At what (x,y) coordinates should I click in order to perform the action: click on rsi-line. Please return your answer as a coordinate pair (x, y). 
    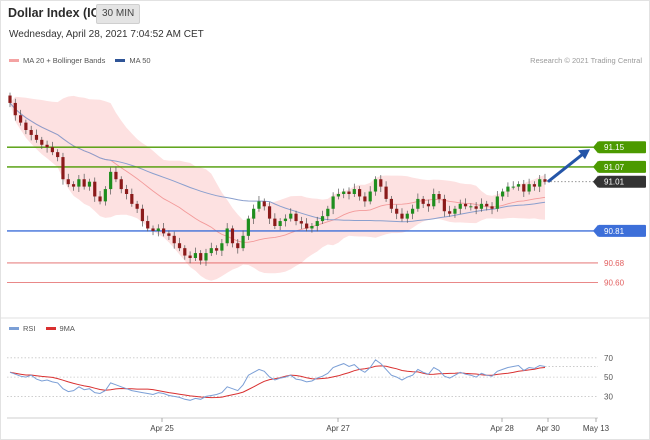
    Looking at the image, I should click on (277, 380).